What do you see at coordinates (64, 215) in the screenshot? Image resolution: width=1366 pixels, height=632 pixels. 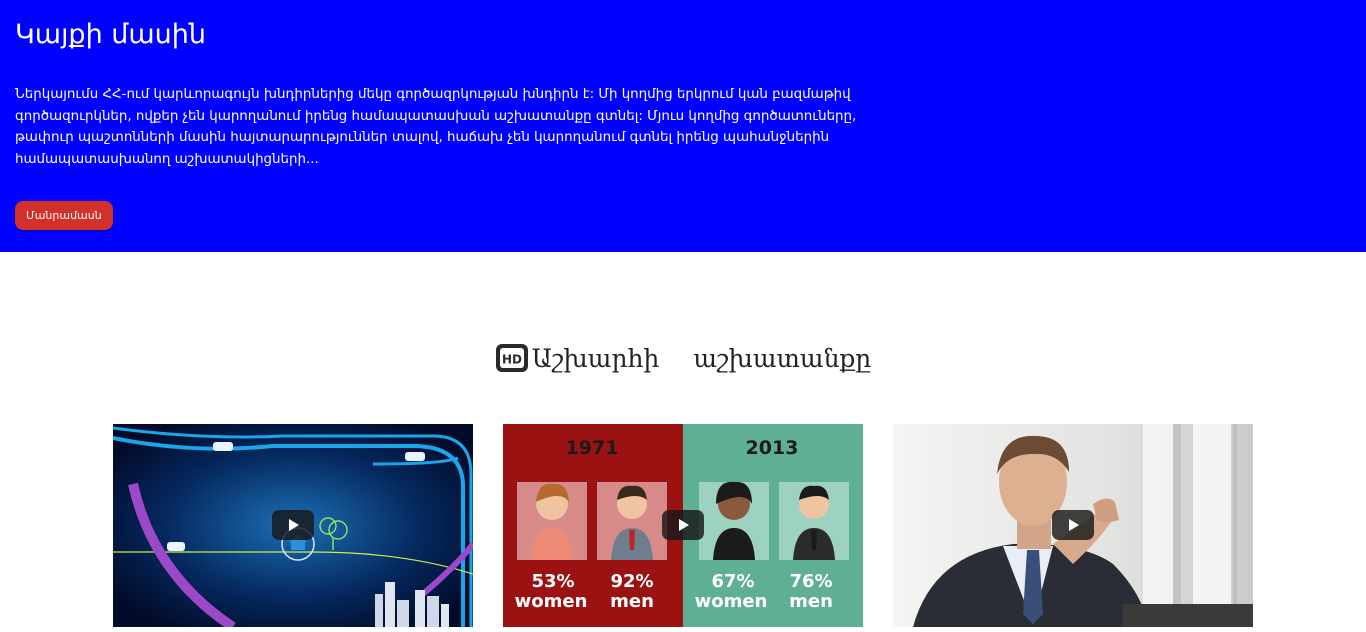 I see `read-more-button: Մանրամասն` at bounding box center [64, 215].